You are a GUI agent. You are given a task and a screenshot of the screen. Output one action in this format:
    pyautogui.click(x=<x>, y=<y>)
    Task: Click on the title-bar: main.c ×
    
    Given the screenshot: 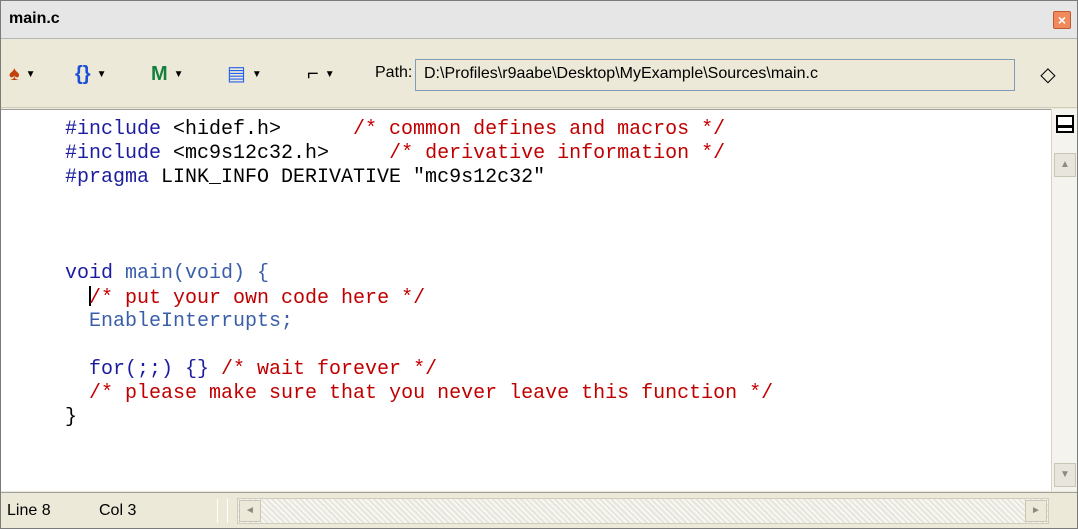 What is the action you would take?
    pyautogui.click(x=539, y=20)
    